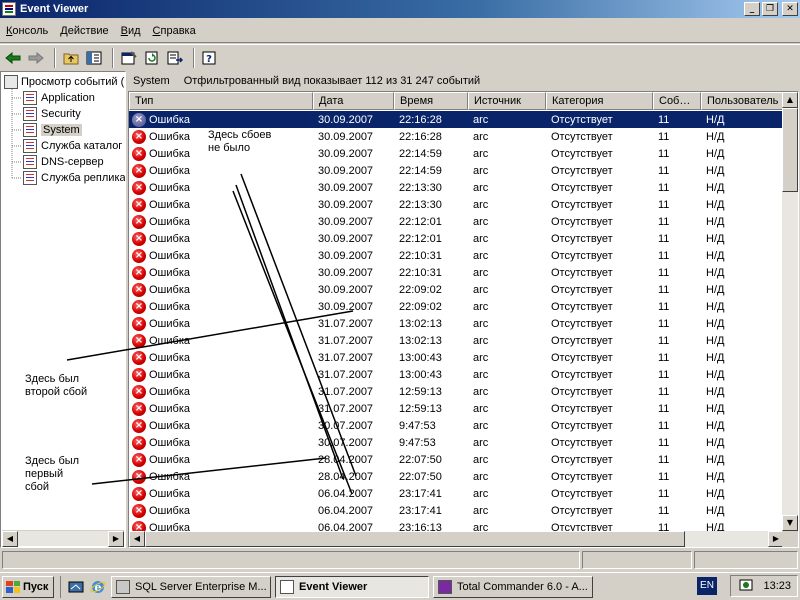  I want to click on maximize-button: ❐, so click(770, 9).